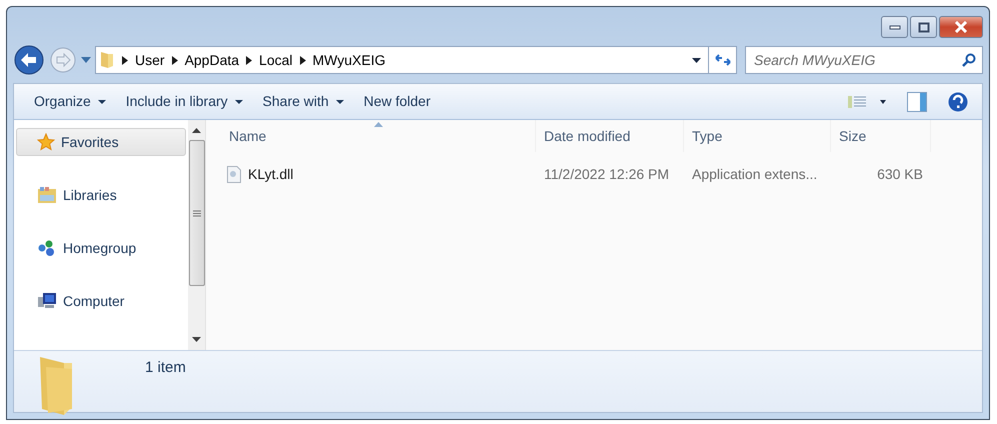  What do you see at coordinates (47, 195) in the screenshot?
I see `library-icon` at bounding box center [47, 195].